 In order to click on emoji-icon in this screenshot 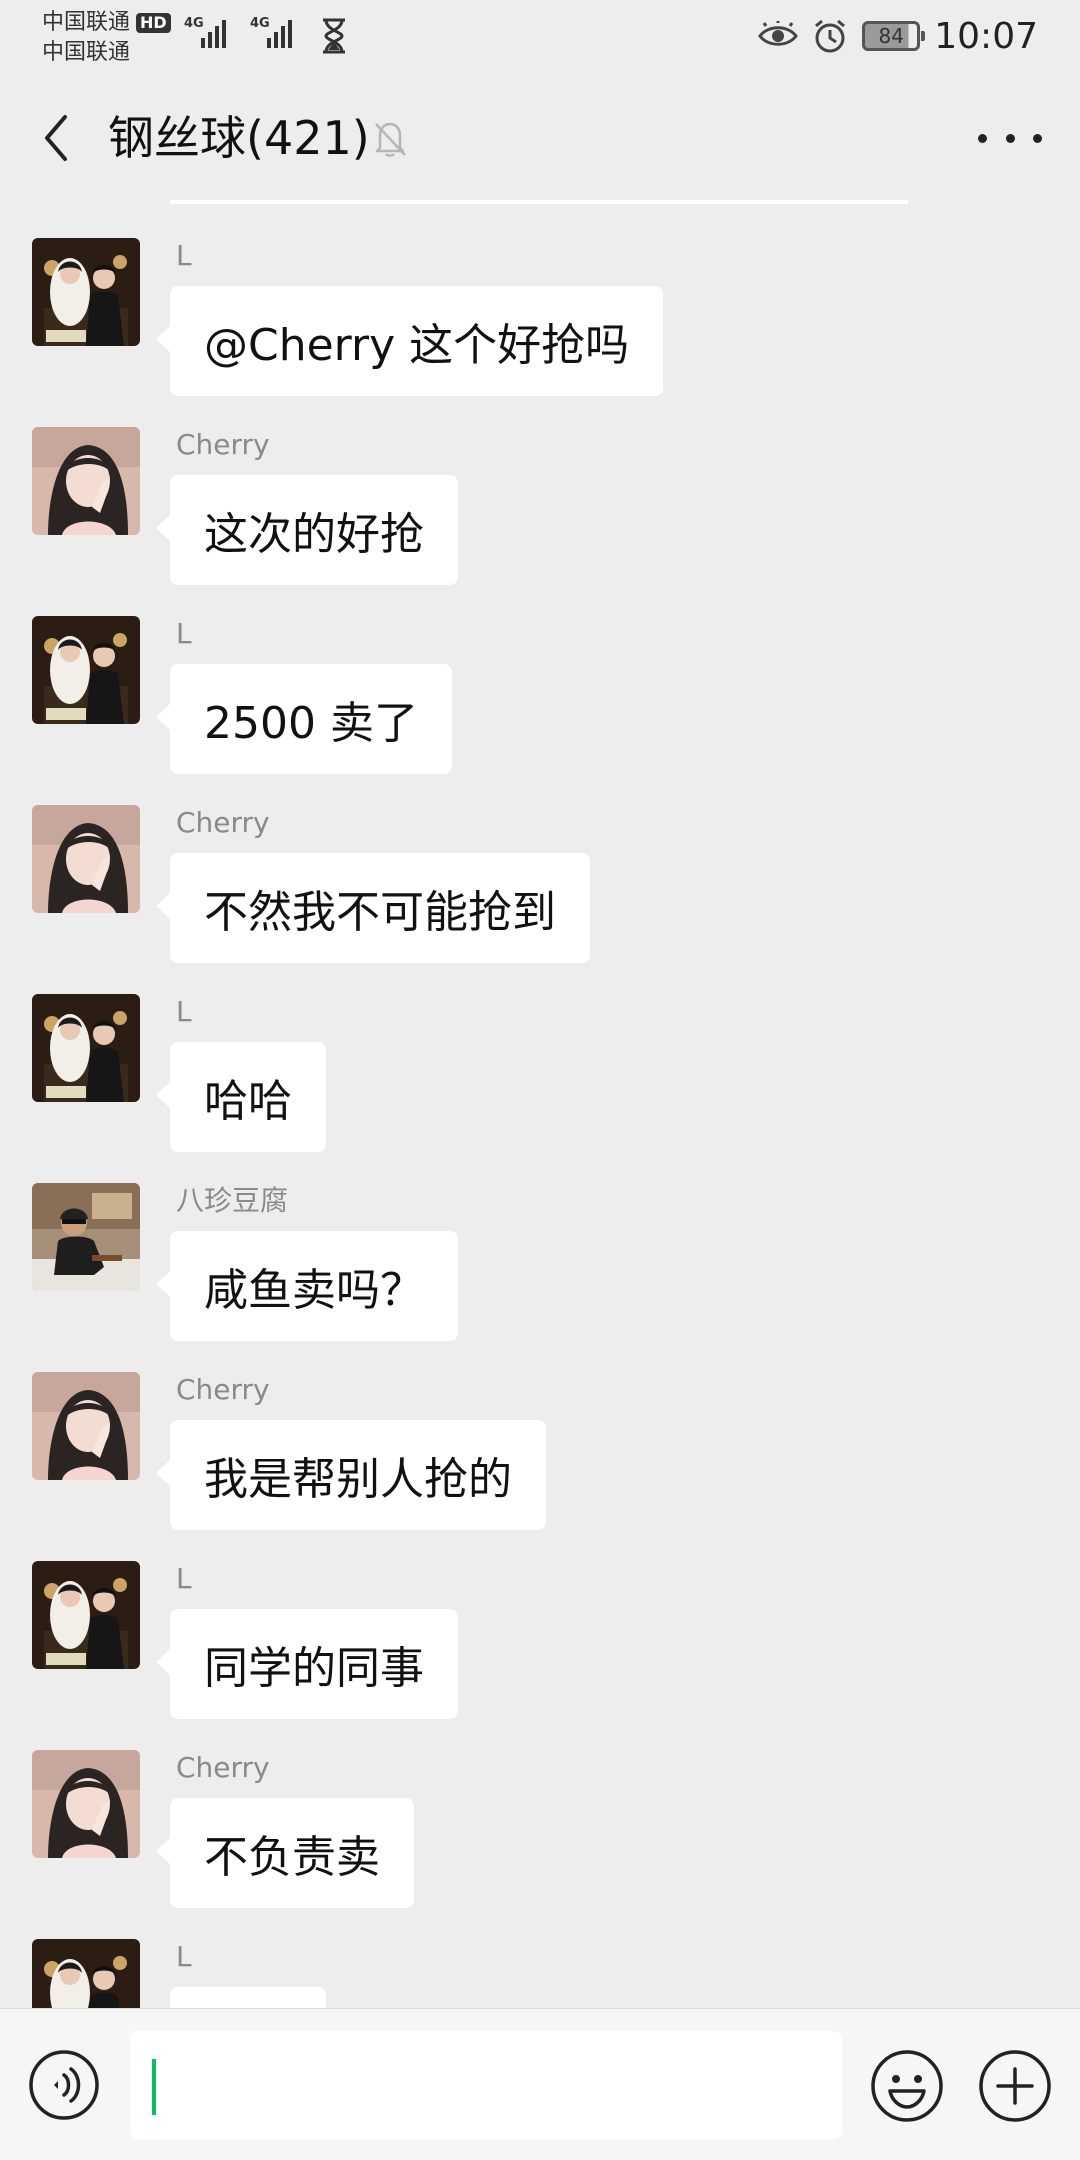, I will do `click(907, 2086)`.